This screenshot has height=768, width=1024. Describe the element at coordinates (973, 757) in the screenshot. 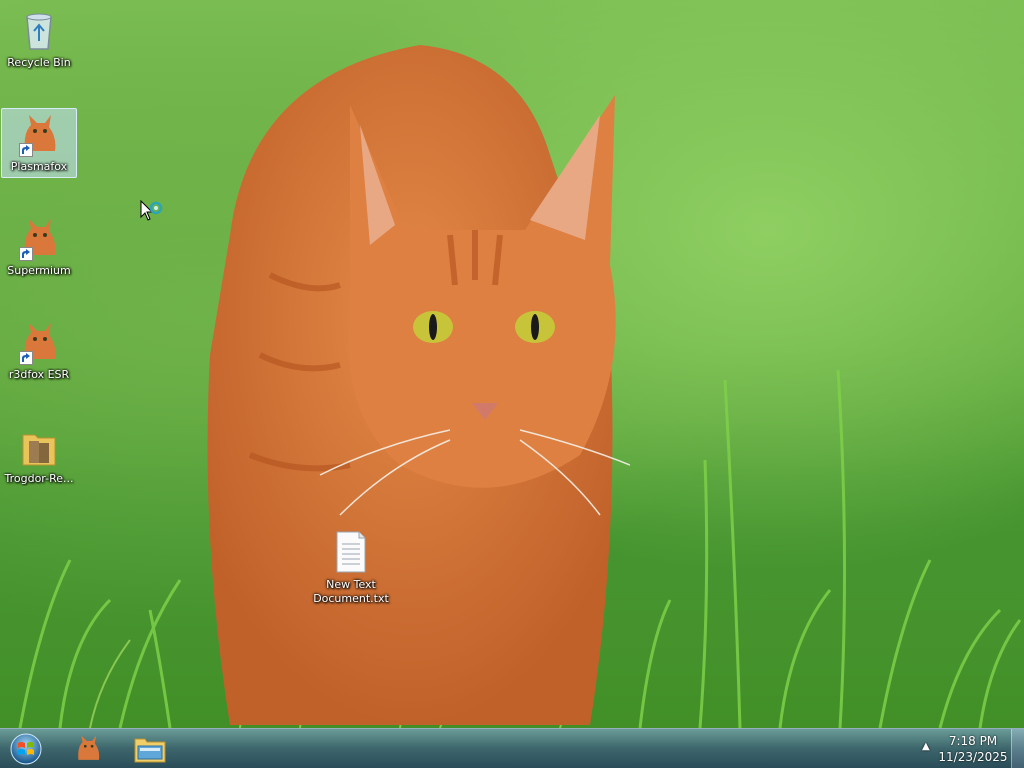

I see `clock-date: 11/23/2025` at that location.